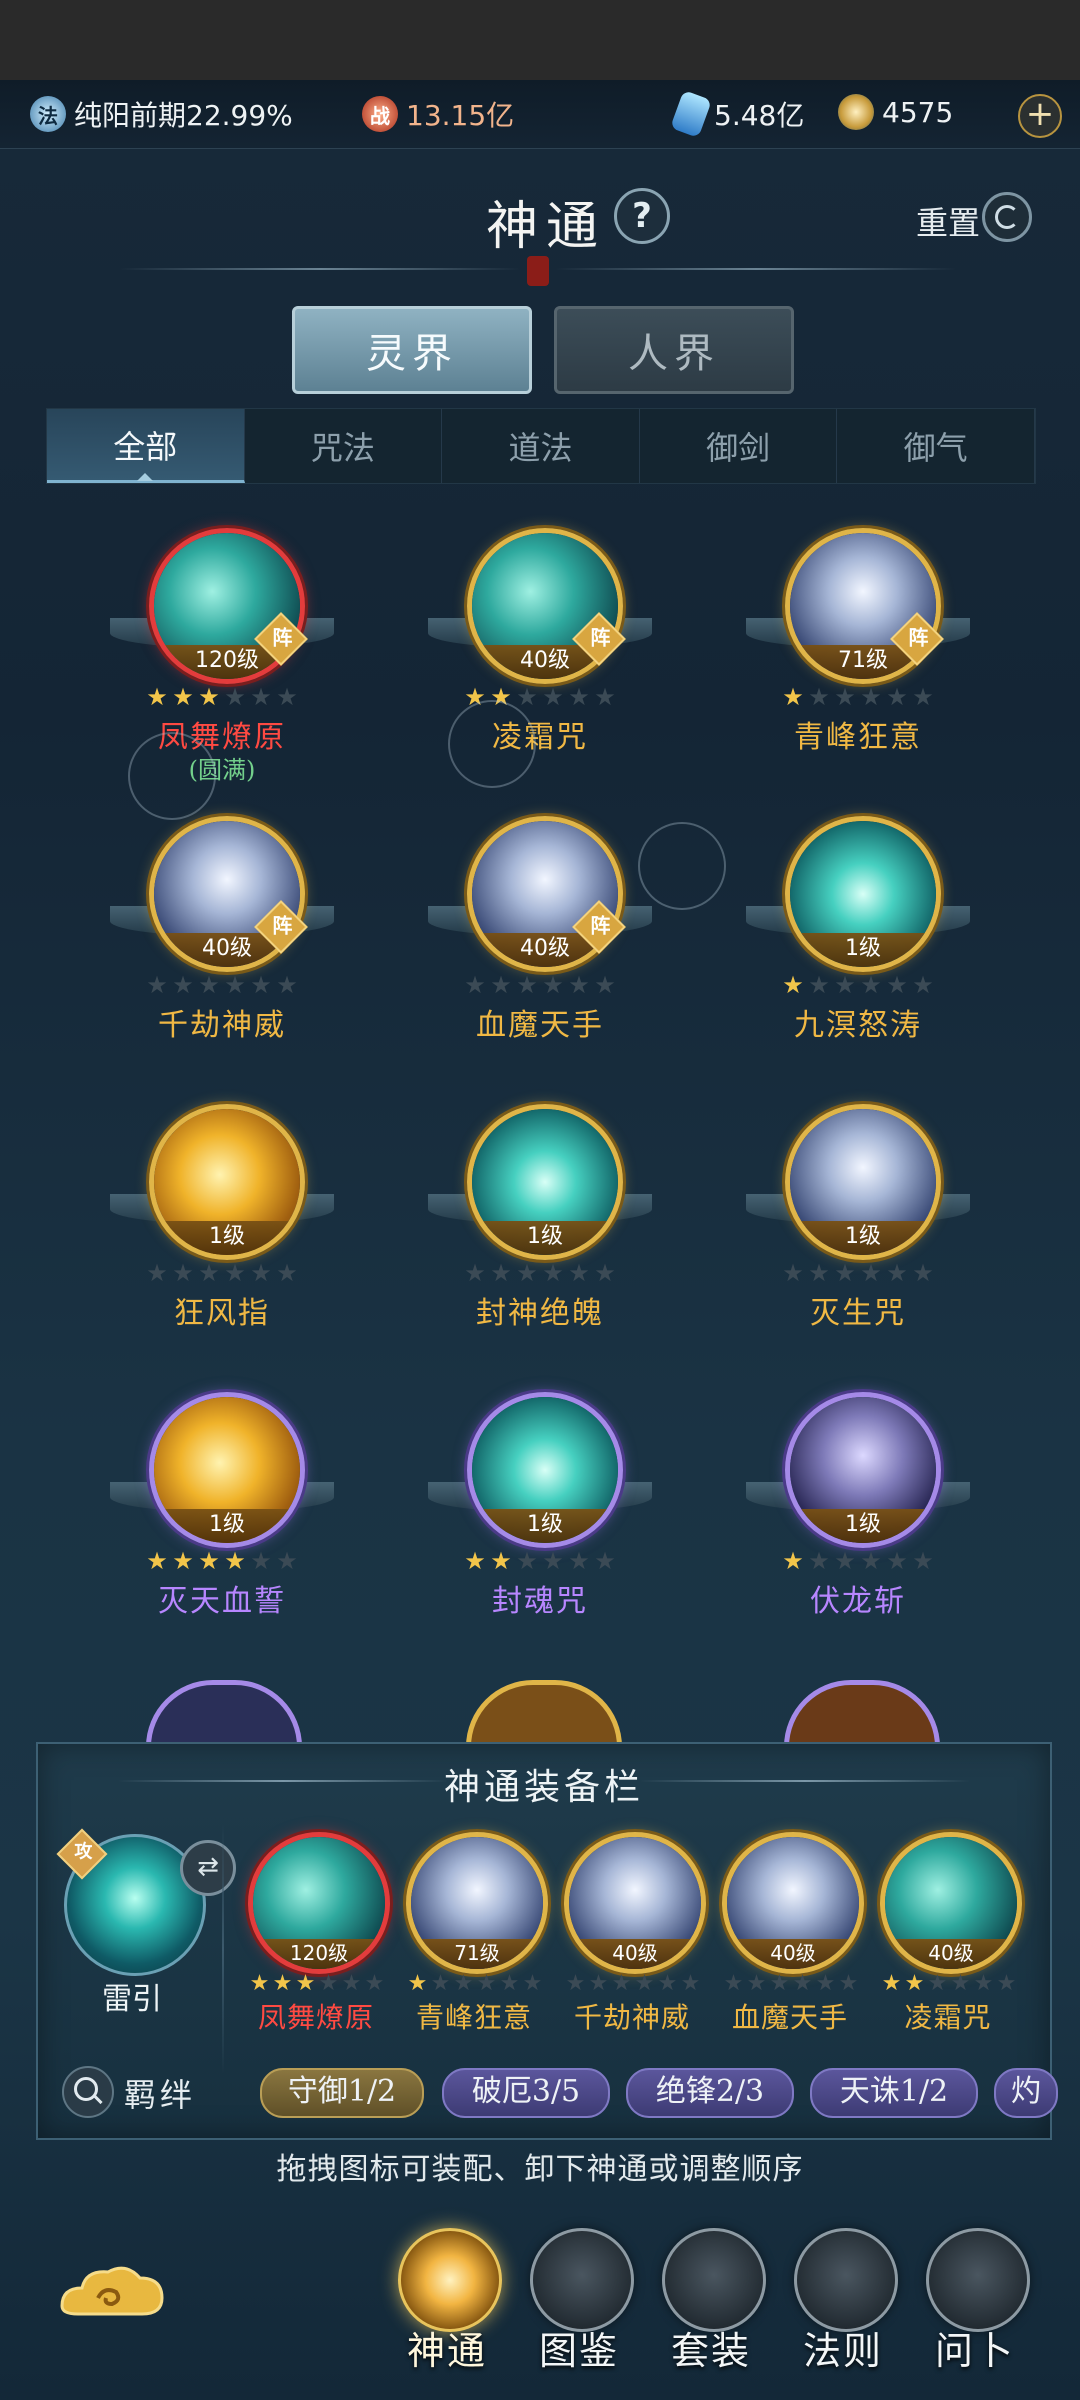  I want to click on bond-row: 羁绊 守御1/2 破厄3/5 绝锋2/3 天诛1/2 灼, so click(557, 2092).